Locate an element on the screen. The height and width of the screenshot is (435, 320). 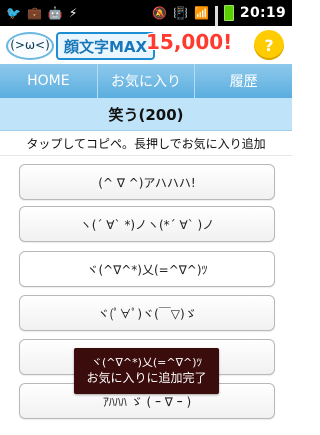
tab-favorites: お気に入り is located at coordinates (147, 81).